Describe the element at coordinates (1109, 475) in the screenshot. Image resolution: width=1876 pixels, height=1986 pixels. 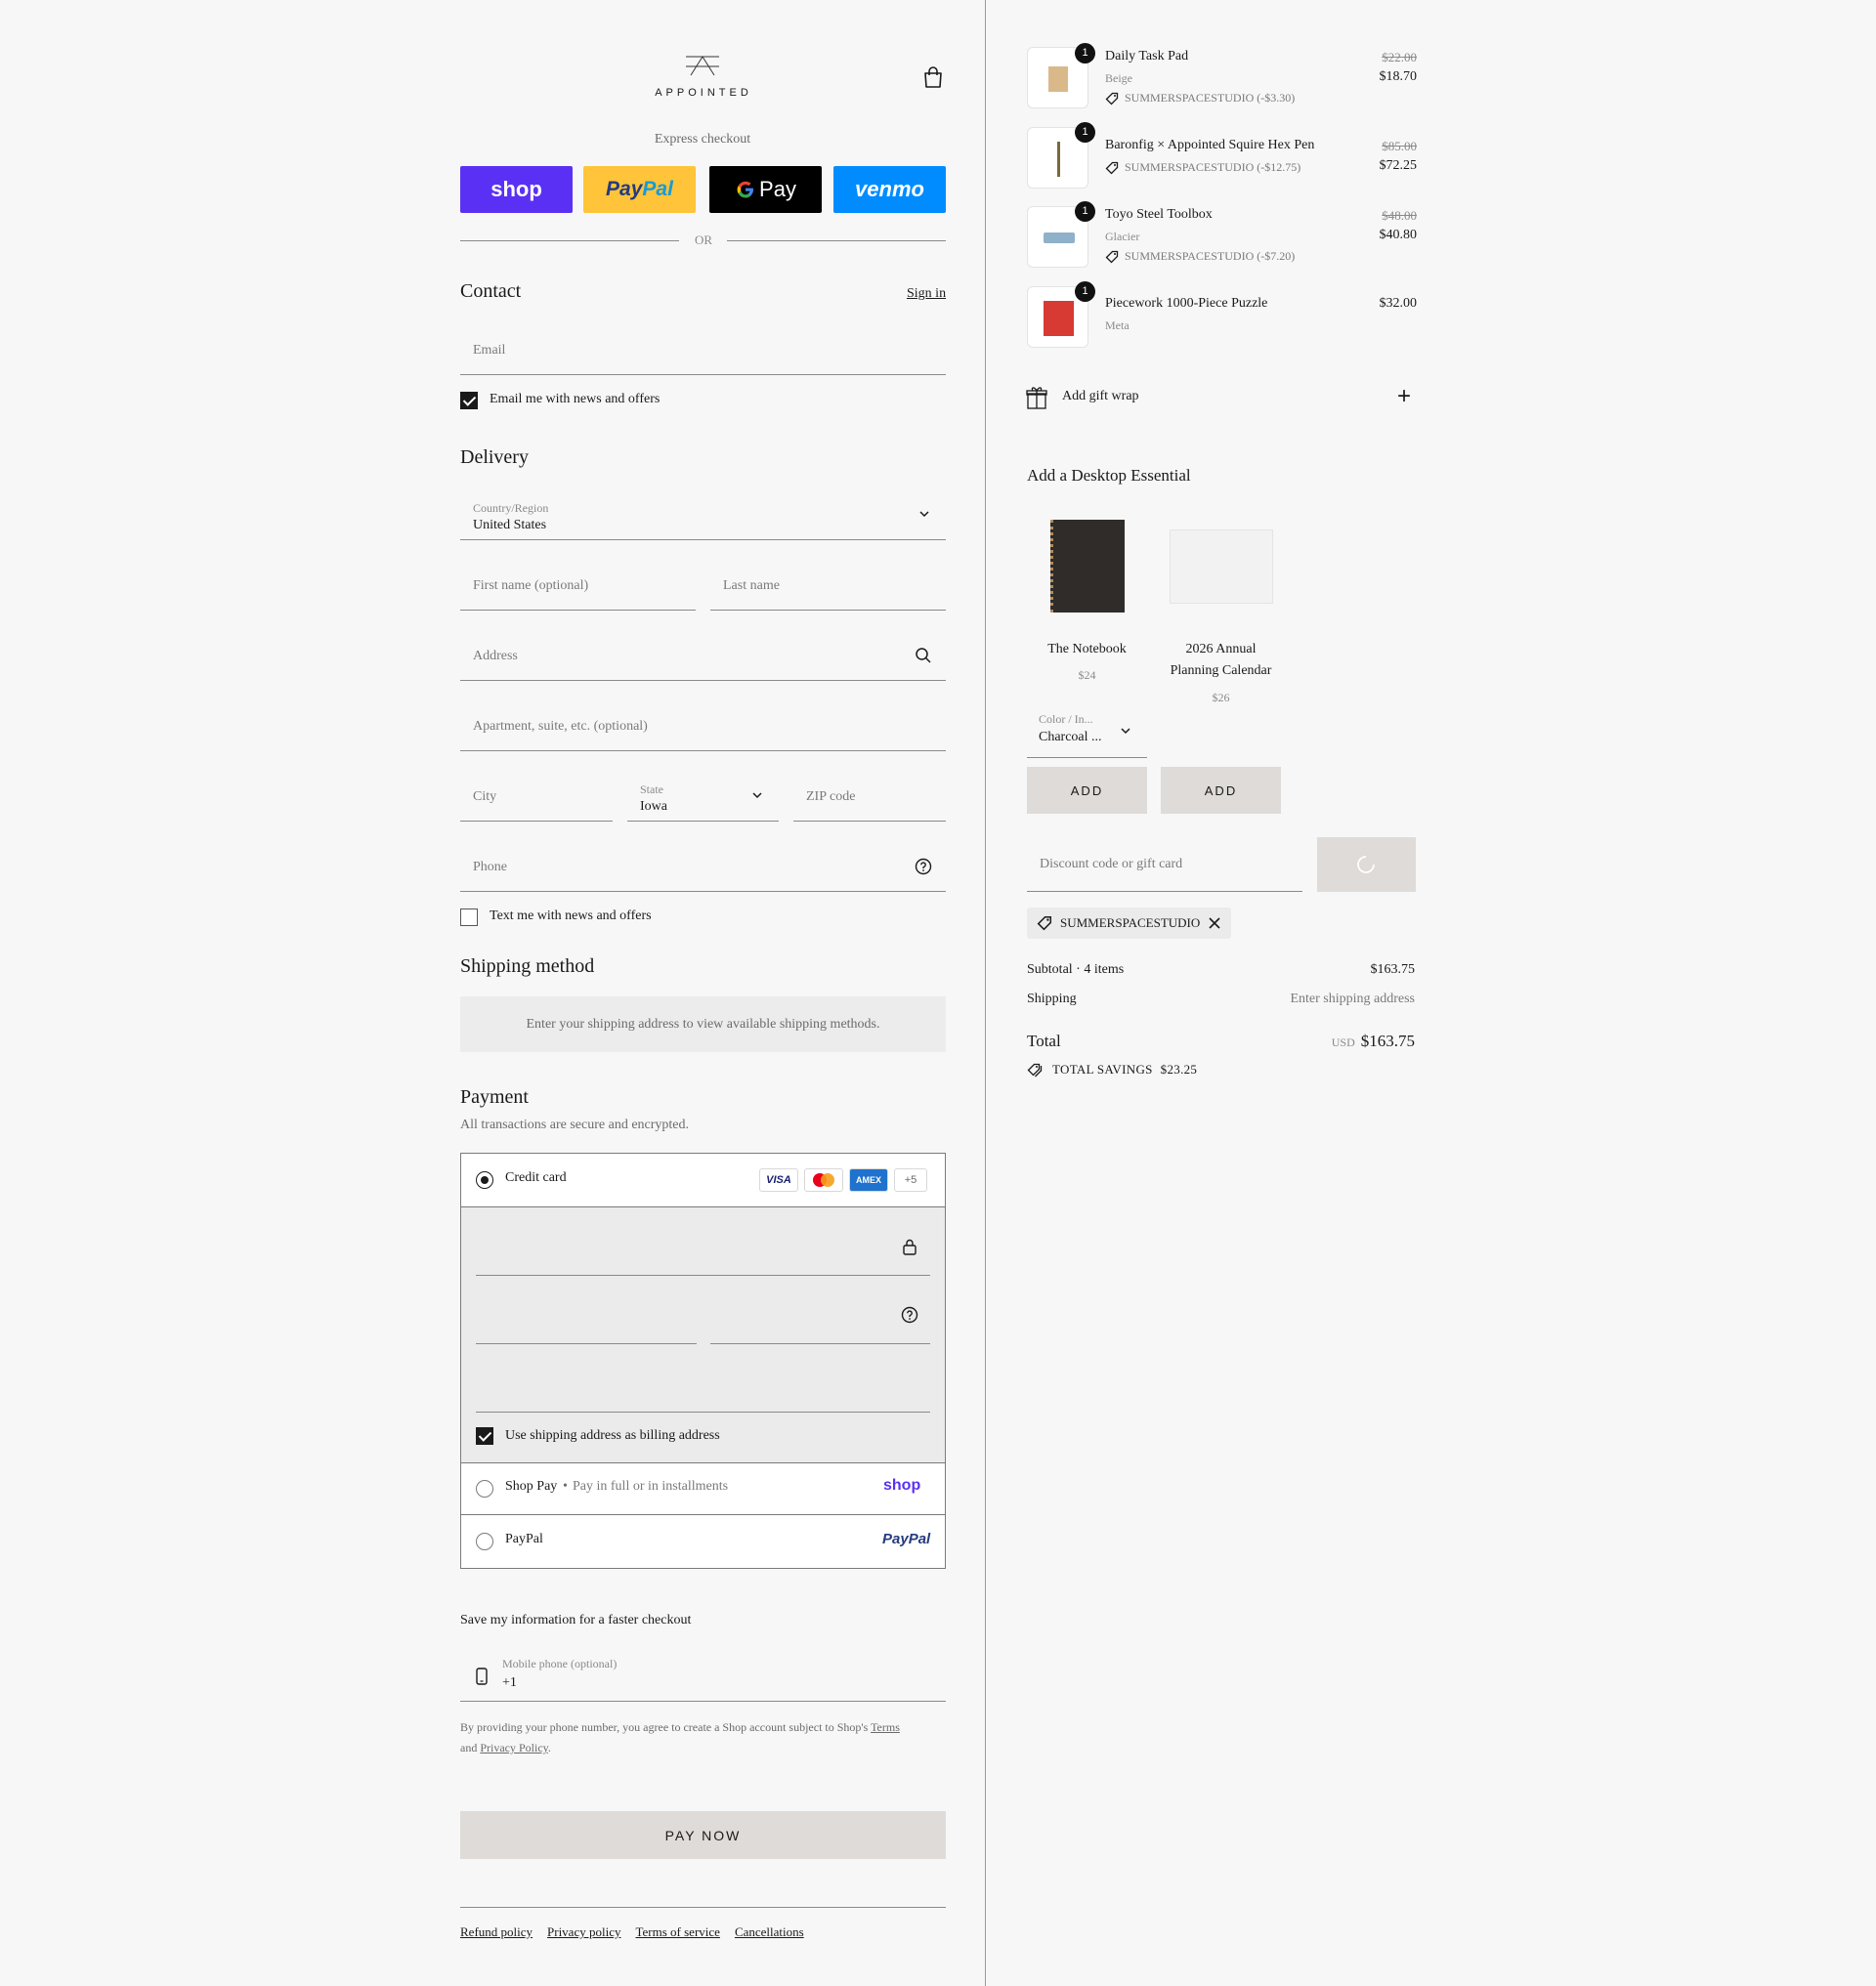
I see `upsell-title: Add a Desktop Essential` at that location.